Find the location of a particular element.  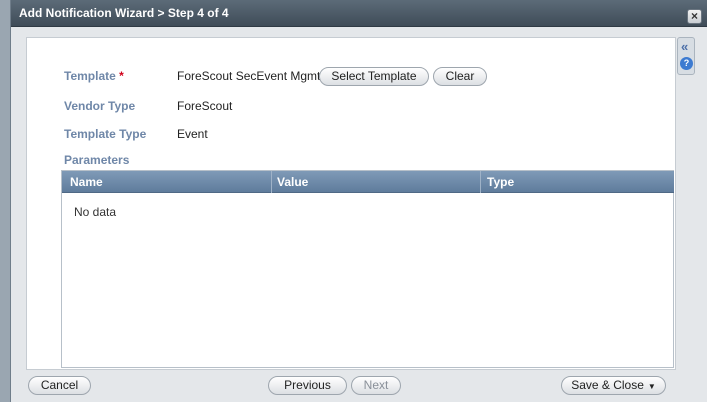

close-icon: × is located at coordinates (694, 16).